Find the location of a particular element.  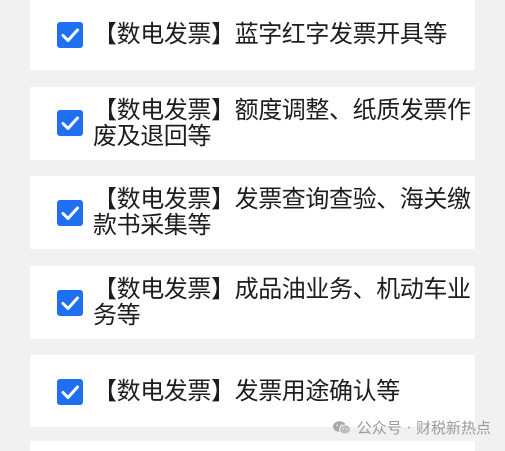

list-item: 【数电发票】成品油业务、机动车业务等 is located at coordinates (252, 302).